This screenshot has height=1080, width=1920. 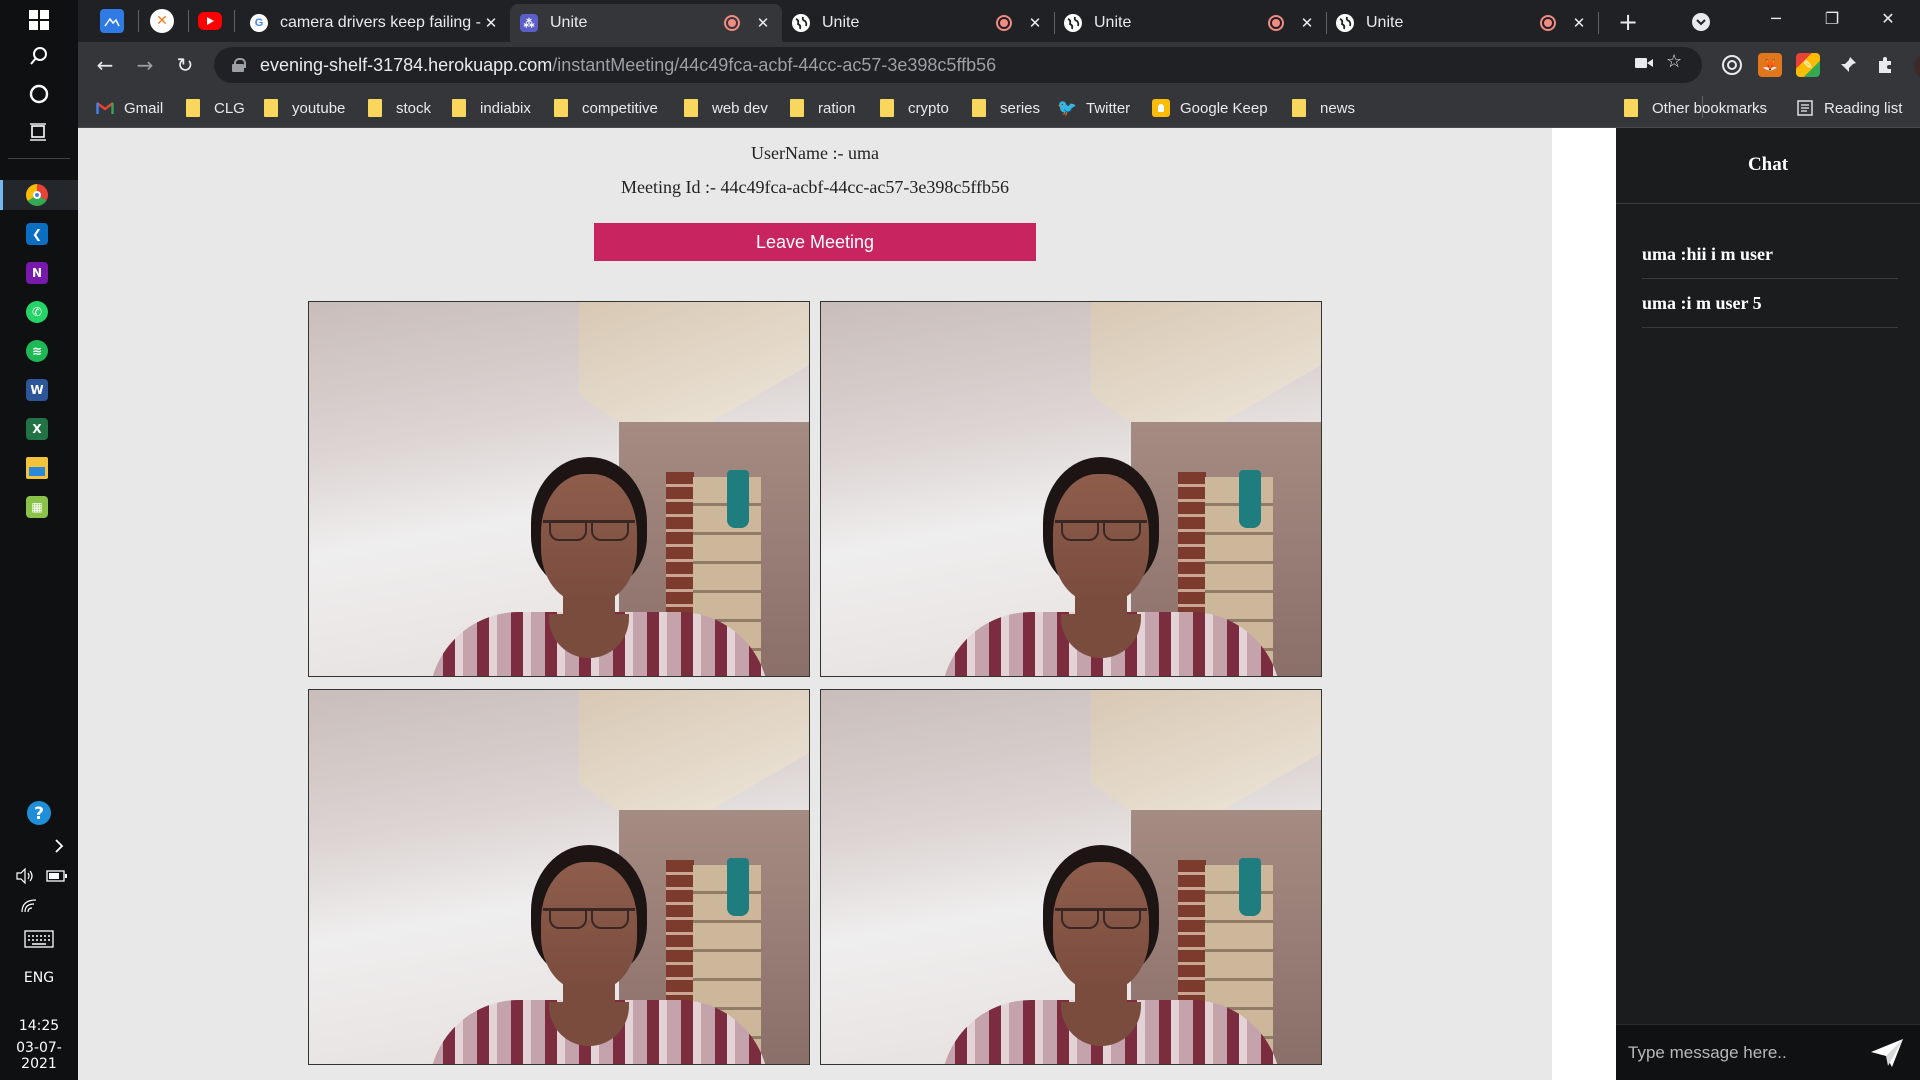 I want to click on bookmark-folder-series: series, so click(x=1006, y=108).